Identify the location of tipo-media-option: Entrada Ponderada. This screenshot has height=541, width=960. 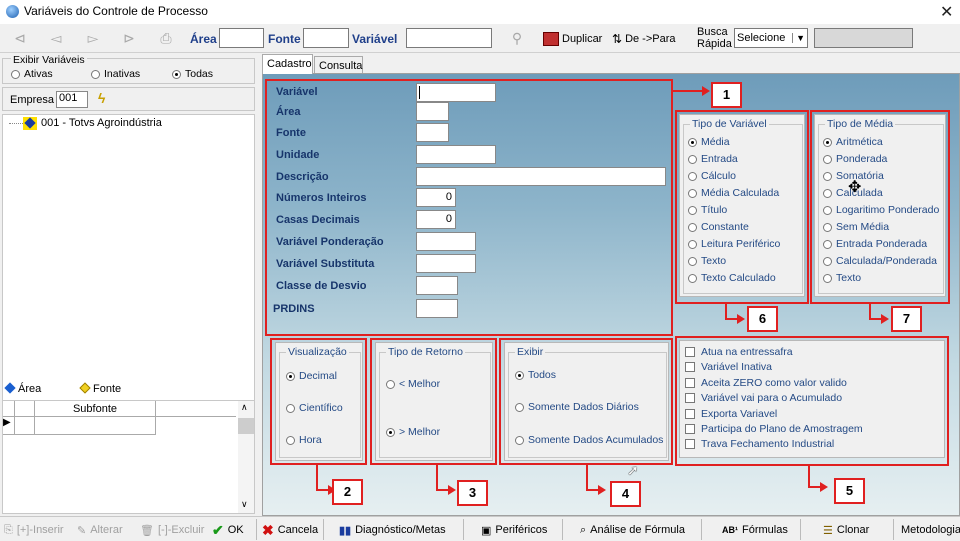
(875, 244).